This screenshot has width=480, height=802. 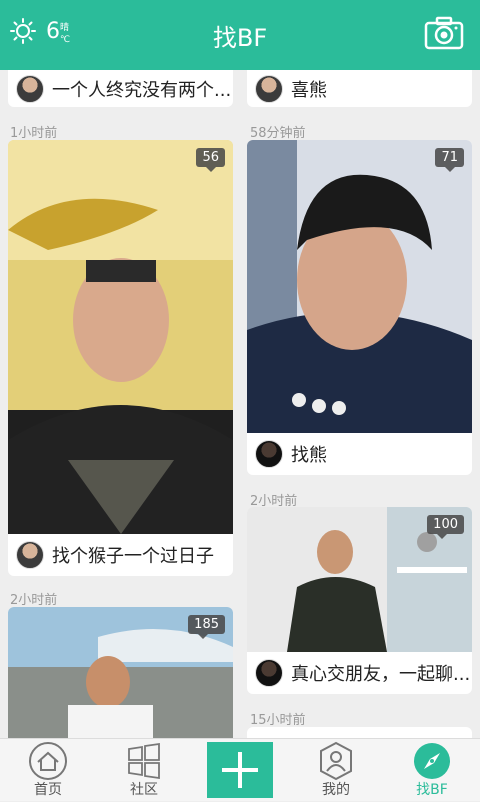 I want to click on comment-count-badge: 56, so click(x=210, y=160).